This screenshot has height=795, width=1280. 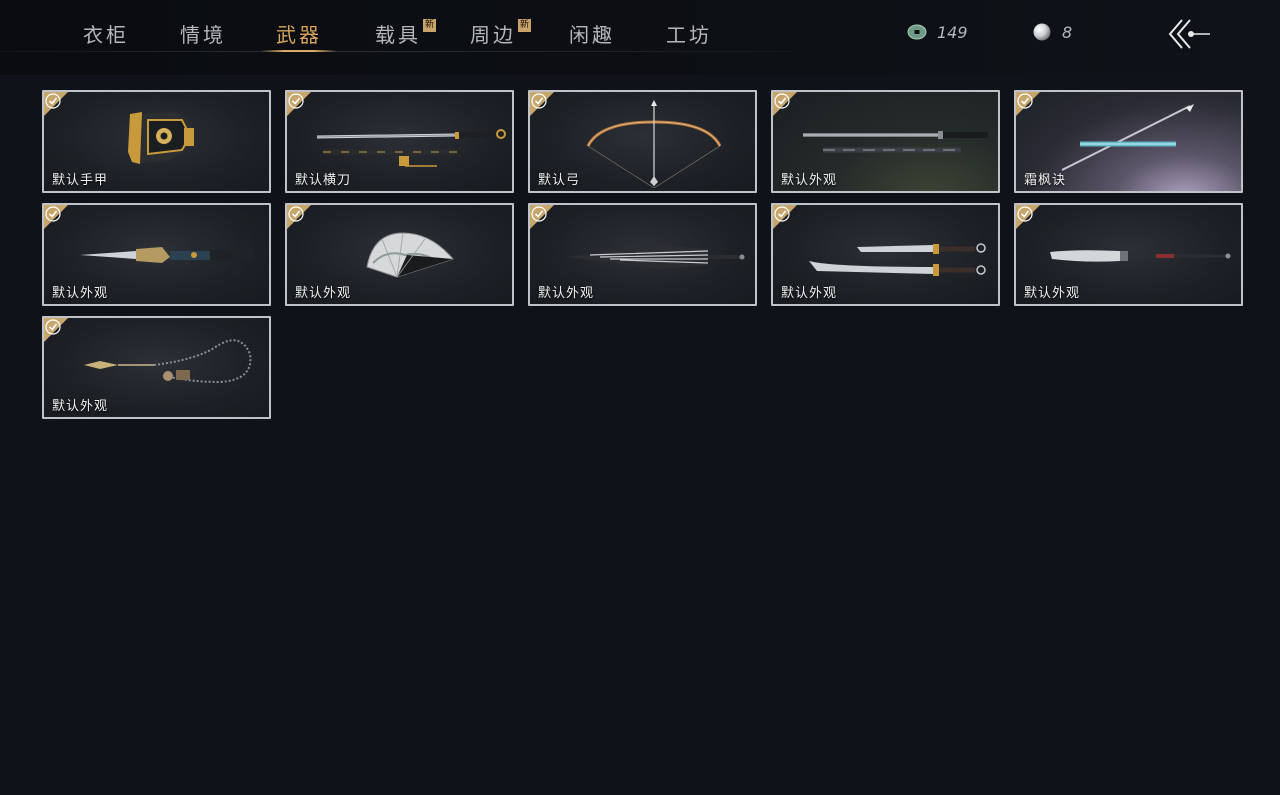 I want to click on tab-label: 情境, so click(x=203, y=35).